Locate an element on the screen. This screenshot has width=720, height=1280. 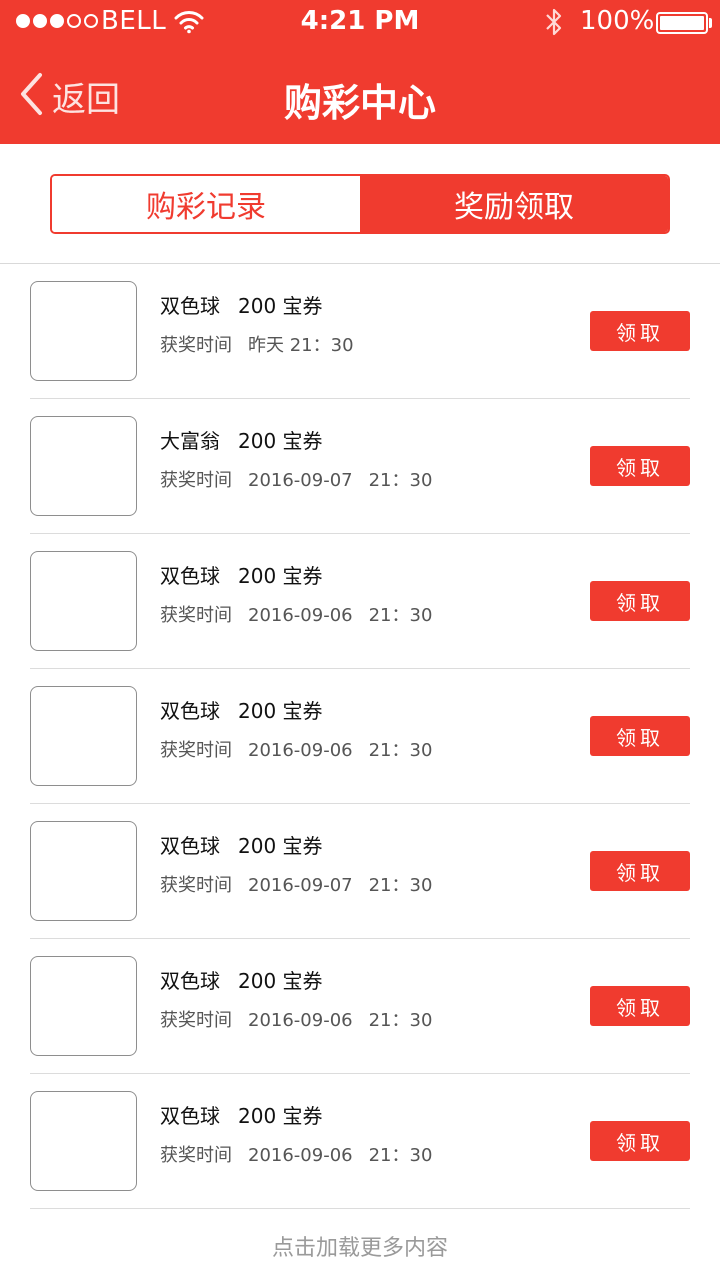
list-item: 大富翁 200 宝券 获奖时间 2016-09-07 21：30 领取 is located at coordinates (360, 466).